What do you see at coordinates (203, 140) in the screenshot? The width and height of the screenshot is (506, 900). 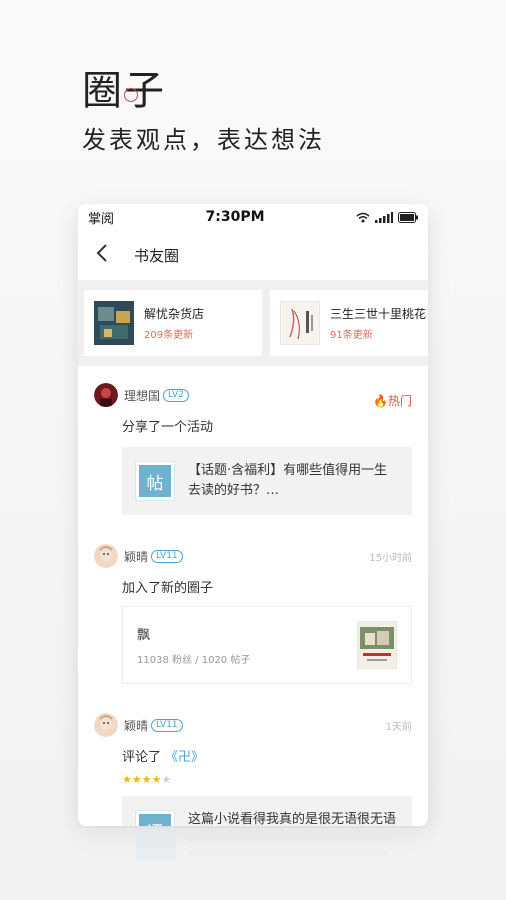 I see `page-subtitle: 发表观点，表达想法` at bounding box center [203, 140].